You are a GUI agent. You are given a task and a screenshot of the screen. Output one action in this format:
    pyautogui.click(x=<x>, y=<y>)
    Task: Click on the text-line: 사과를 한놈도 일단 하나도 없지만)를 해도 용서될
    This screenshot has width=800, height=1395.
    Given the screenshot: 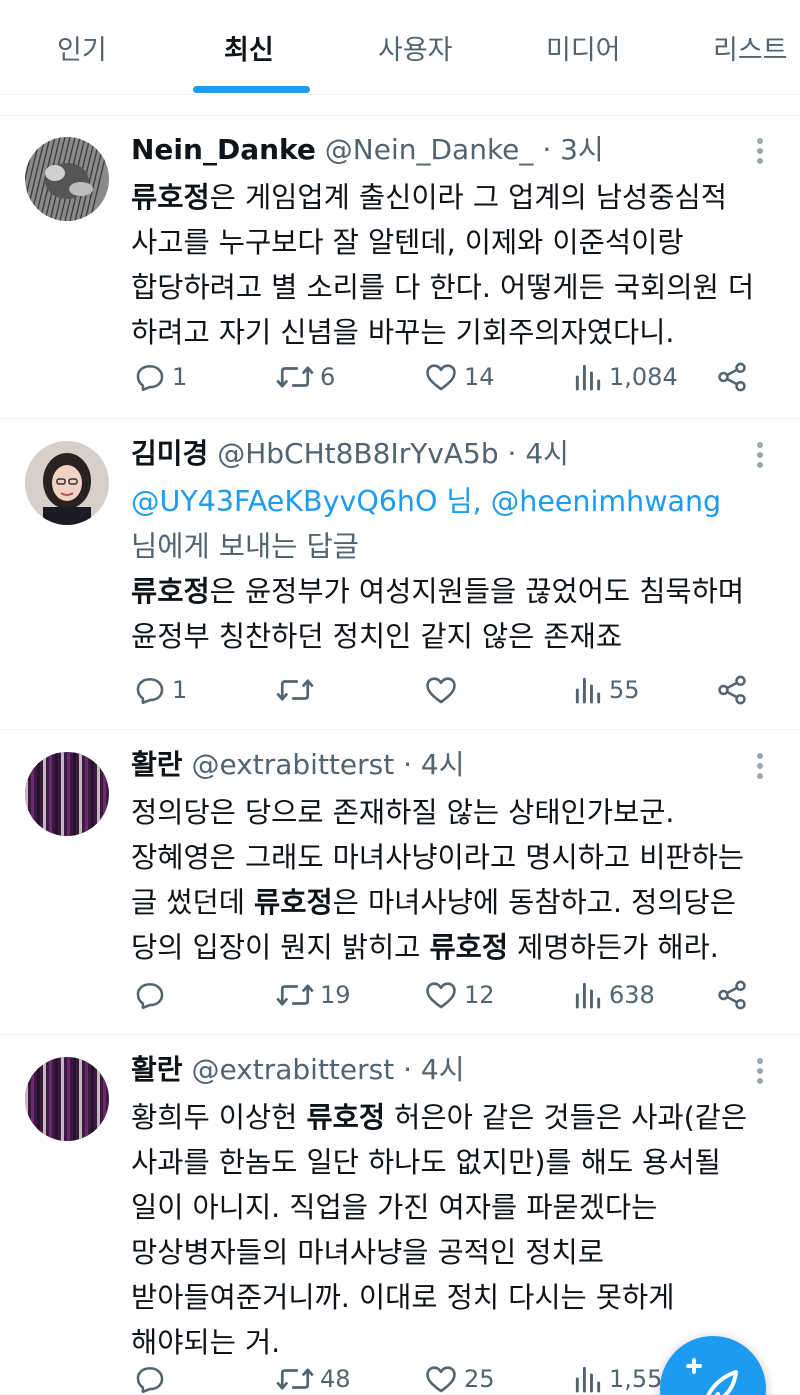 What is the action you would take?
    pyautogui.click(x=456, y=1162)
    